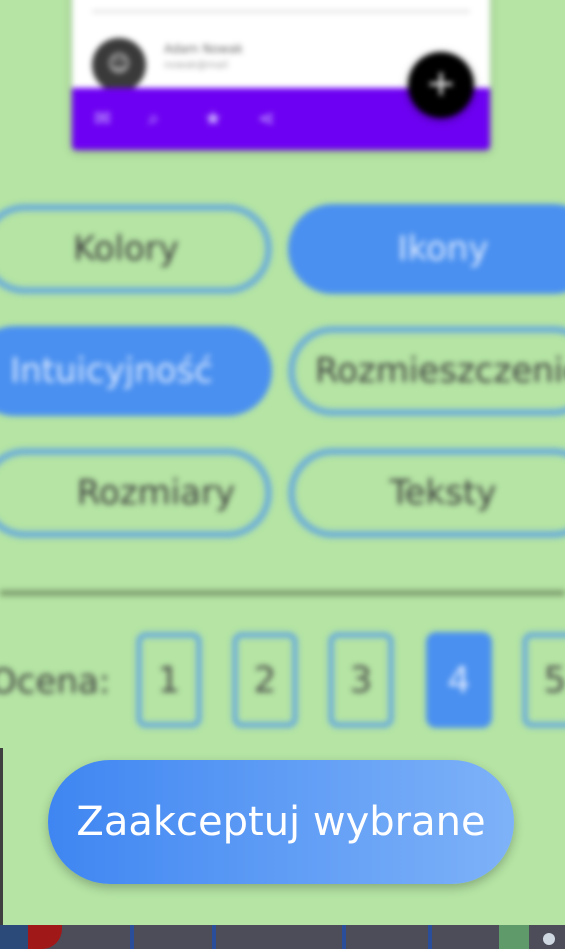  I want to click on category-chip-teksty: Teksty, so click(426, 493).